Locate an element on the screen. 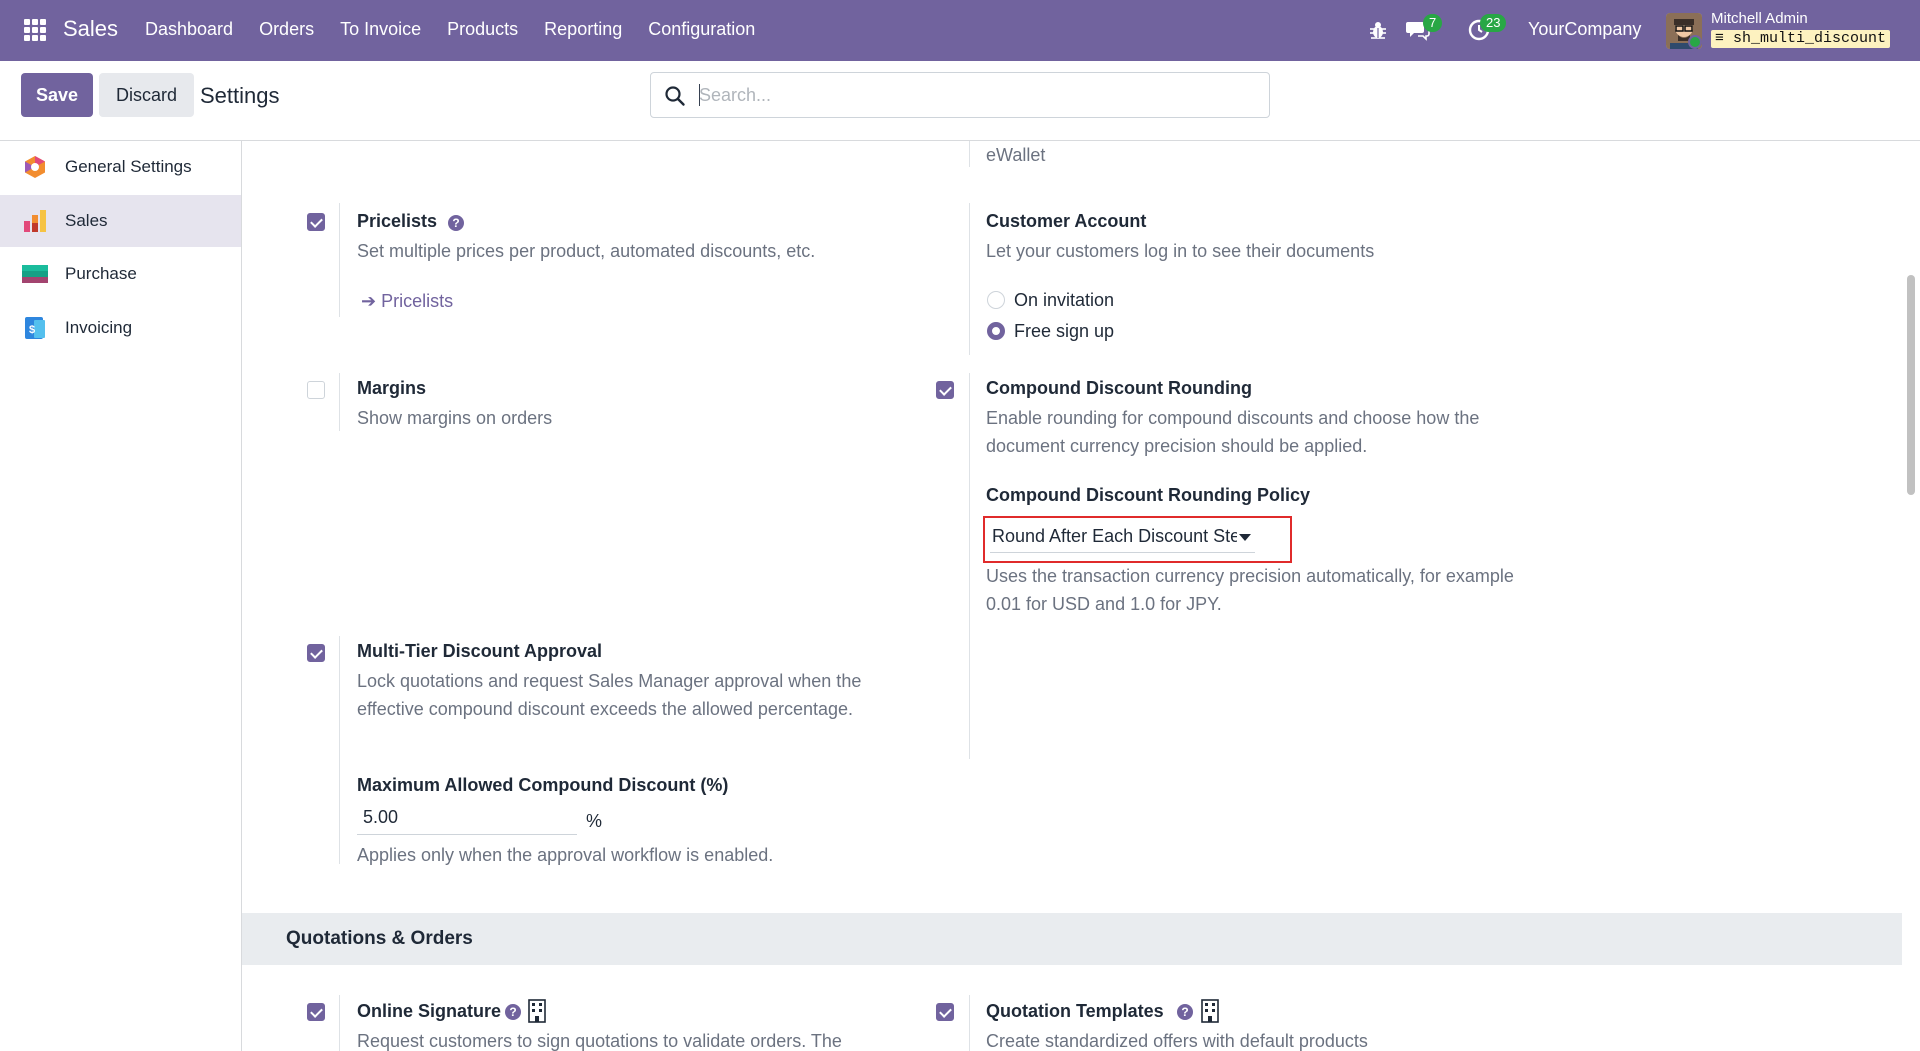 This screenshot has height=1051, width=1920. chevron-down-icon is located at coordinates (1245, 538).